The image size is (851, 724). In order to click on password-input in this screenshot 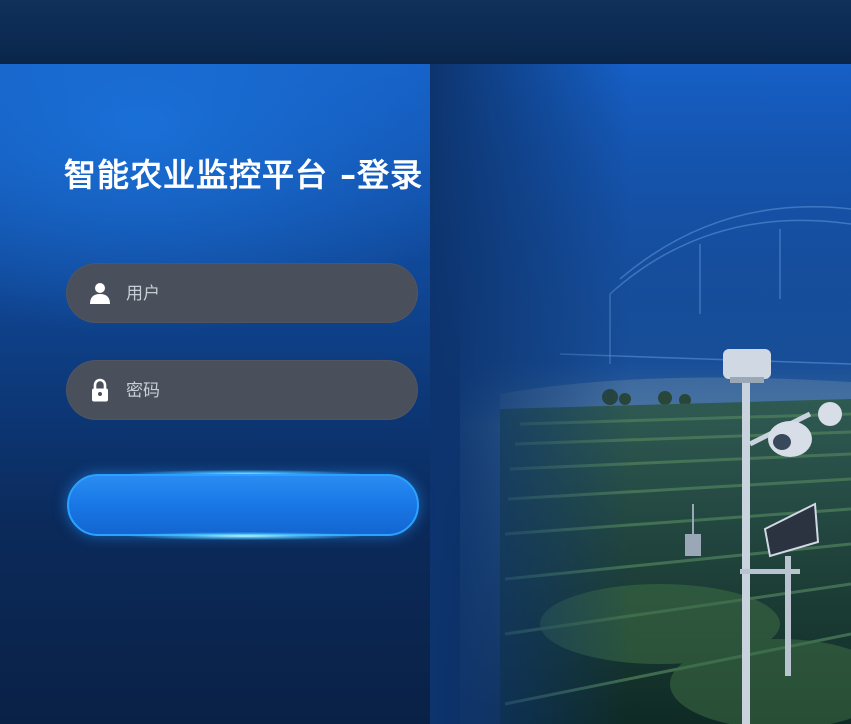, I will do `click(266, 391)`.